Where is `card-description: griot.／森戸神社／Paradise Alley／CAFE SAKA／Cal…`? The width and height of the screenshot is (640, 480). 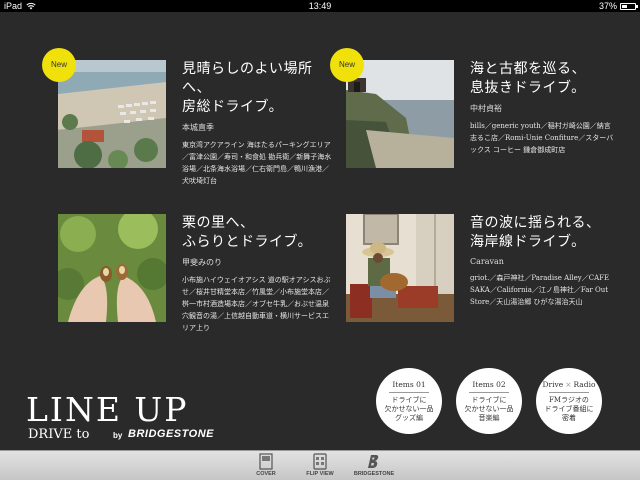 card-description: griot.／森戸神社／Paradise Alley／CAFE SAKA／Cal… is located at coordinates (540, 290).